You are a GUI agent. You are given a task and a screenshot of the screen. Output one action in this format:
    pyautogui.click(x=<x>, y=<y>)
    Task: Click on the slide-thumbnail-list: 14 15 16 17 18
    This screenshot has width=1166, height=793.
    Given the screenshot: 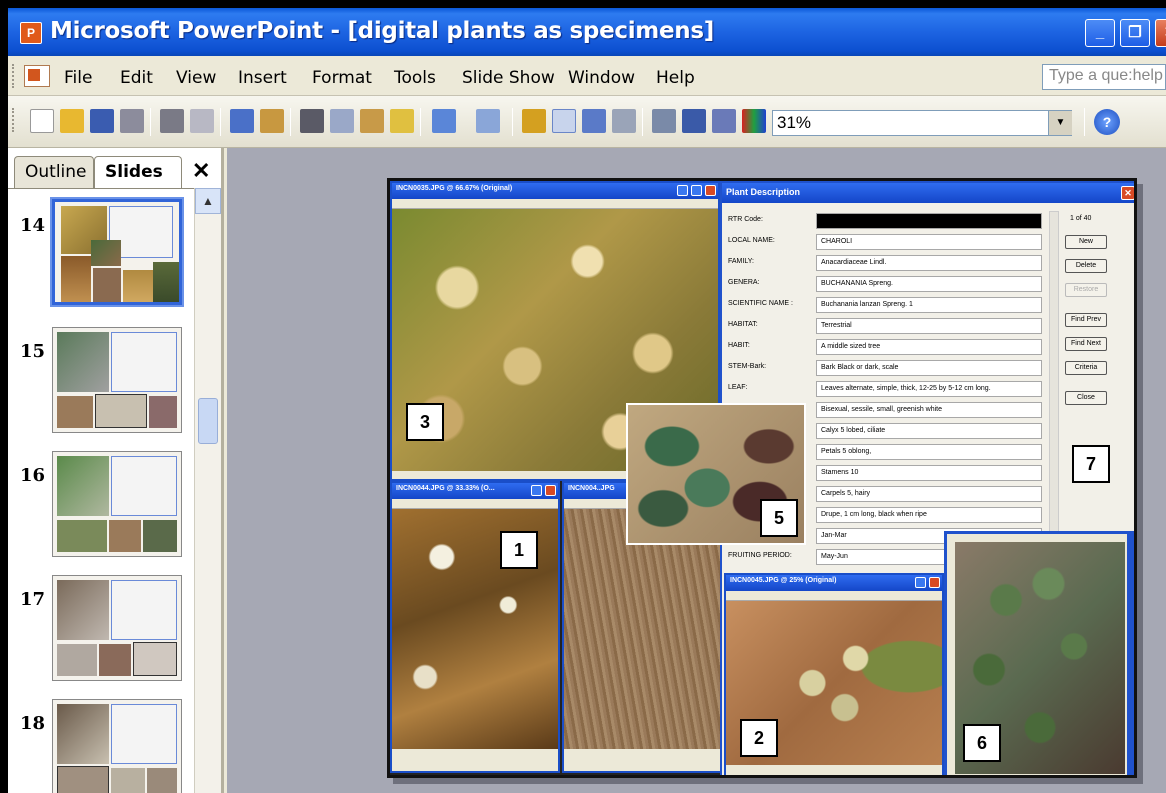 What is the action you would take?
    pyautogui.click(x=101, y=490)
    